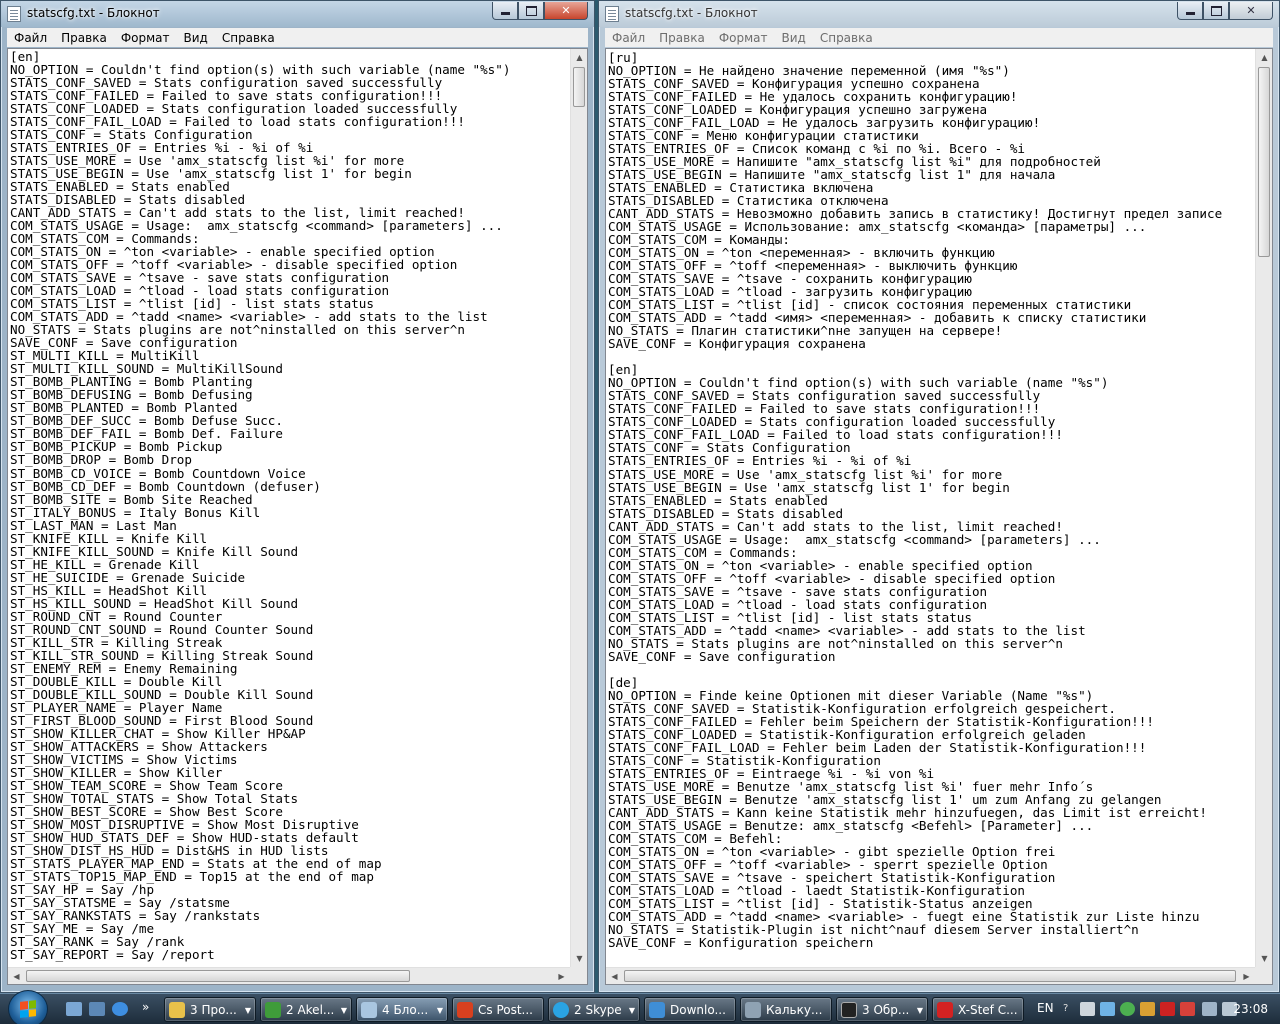 The height and width of the screenshot is (1024, 1280). What do you see at coordinates (1187, 1009) in the screenshot?
I see `language-tray-icon` at bounding box center [1187, 1009].